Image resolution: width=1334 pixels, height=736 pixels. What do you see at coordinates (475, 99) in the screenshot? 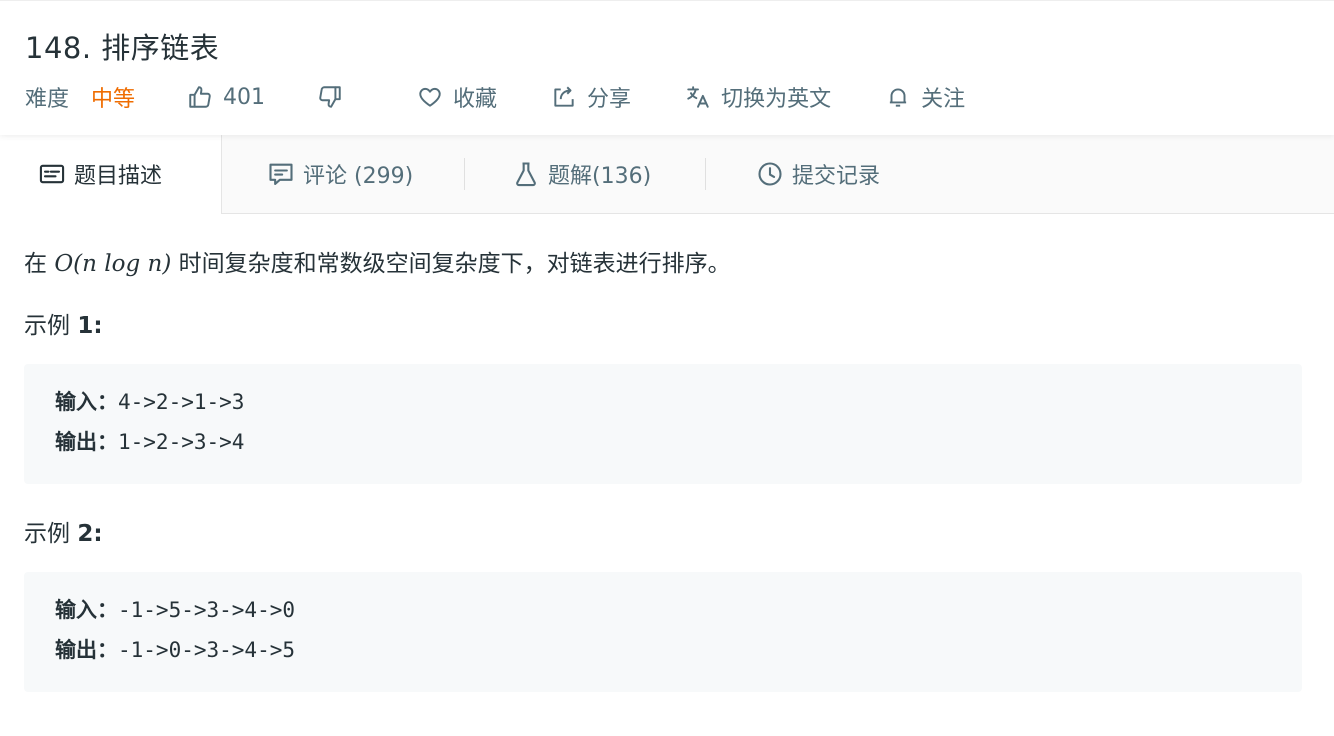
I see `favorite-label: 收藏` at bounding box center [475, 99].